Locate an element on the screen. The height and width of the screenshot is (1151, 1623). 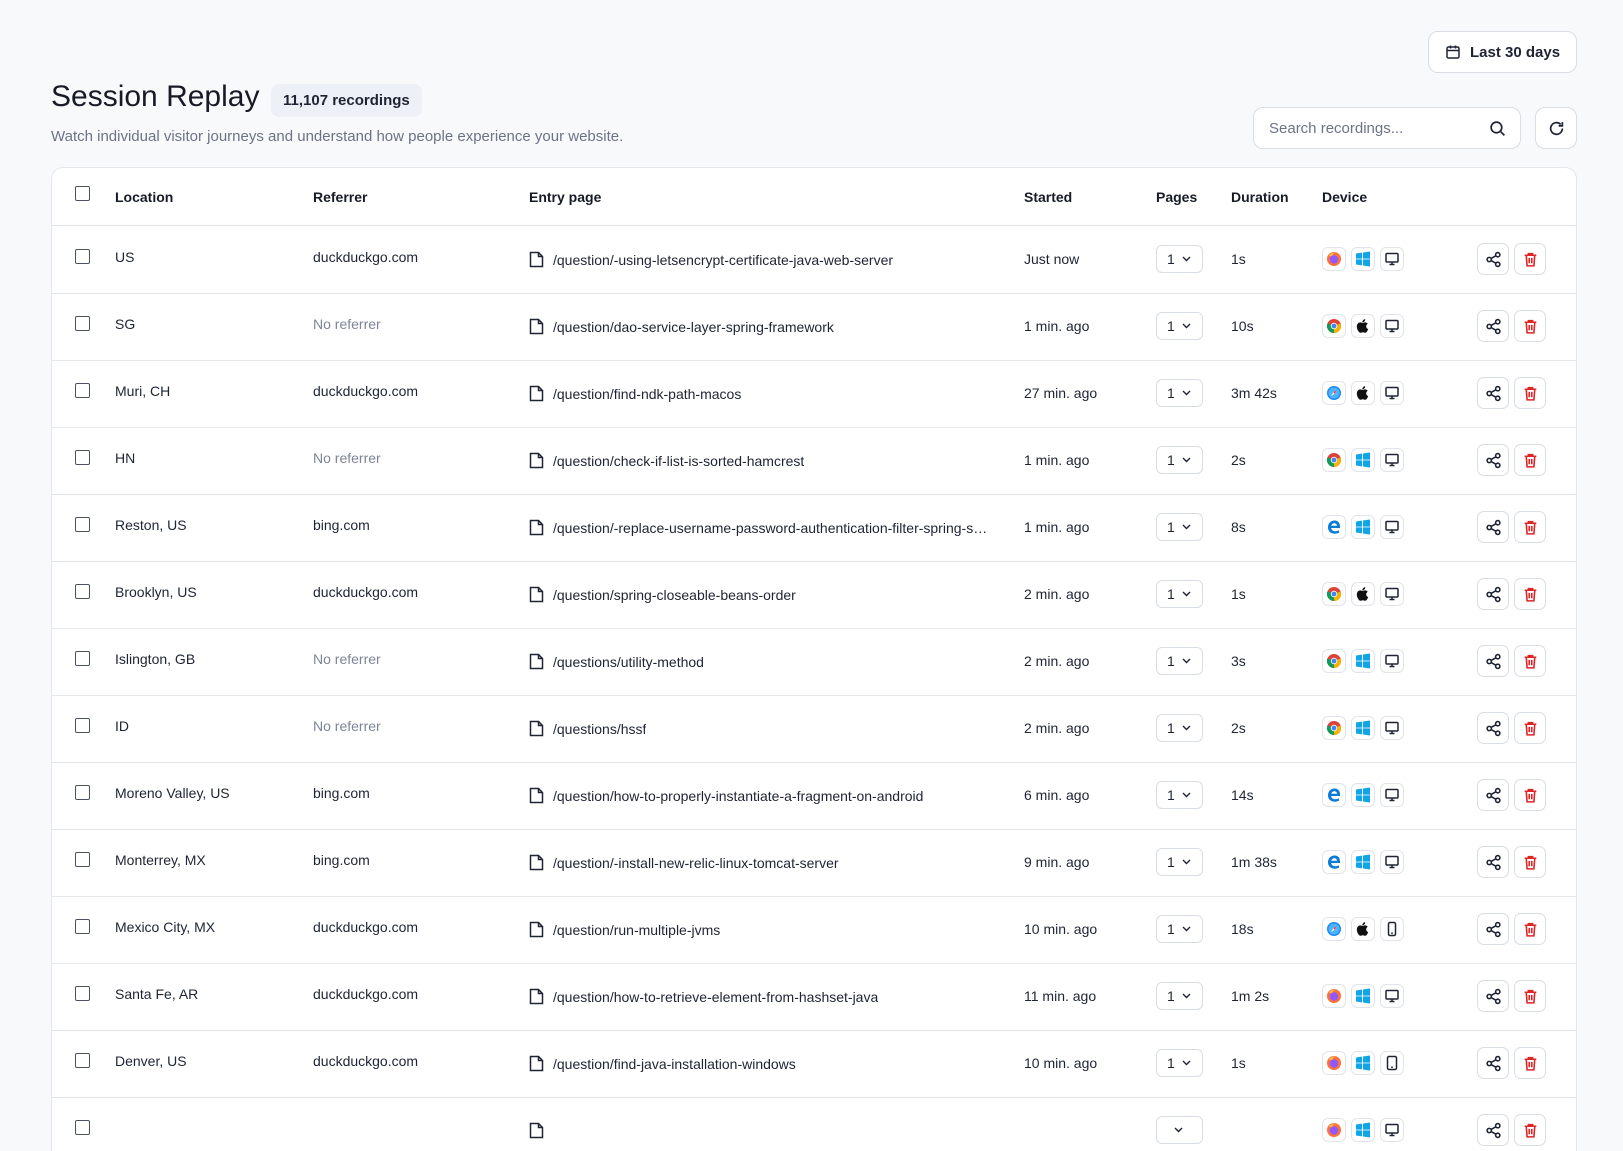
desktop-icon is located at coordinates (1392, 661).